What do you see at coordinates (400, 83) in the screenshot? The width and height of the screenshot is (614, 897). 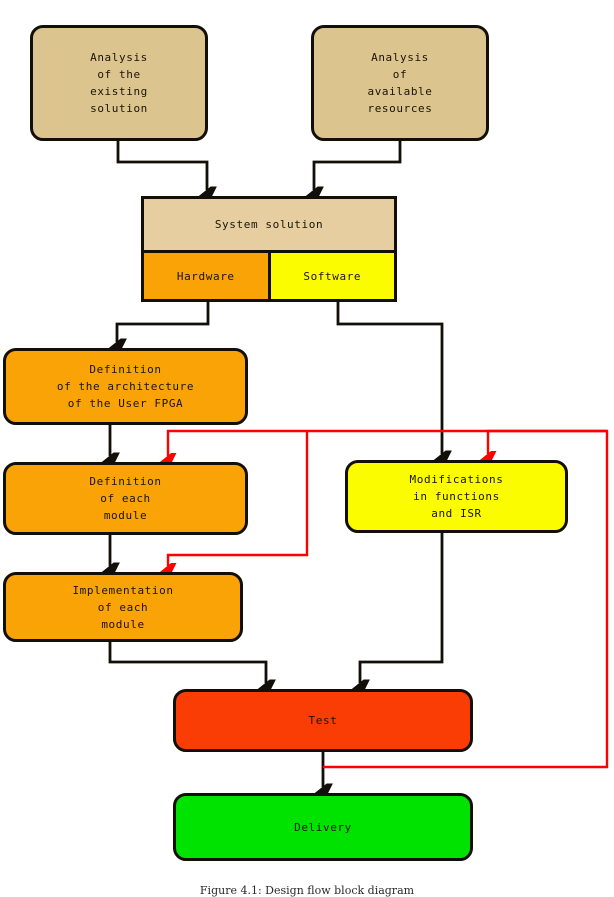 I see `analysis-of-available-resources-box: Analysis of available resources` at bounding box center [400, 83].